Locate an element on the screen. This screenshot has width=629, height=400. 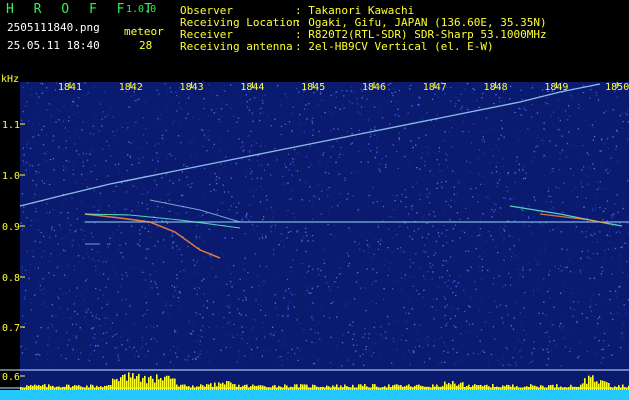
info-key-observer: Observer is located at coordinates (206, 10).